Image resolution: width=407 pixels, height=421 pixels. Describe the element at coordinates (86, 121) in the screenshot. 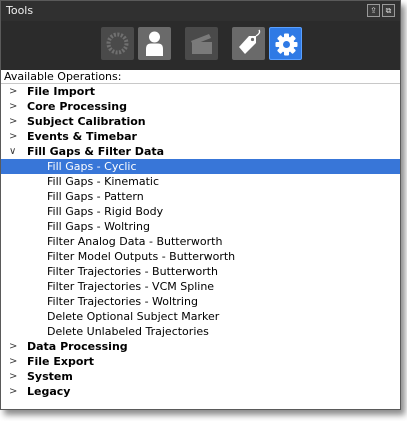

I see `tree-category-label: Subject Calibration` at that location.